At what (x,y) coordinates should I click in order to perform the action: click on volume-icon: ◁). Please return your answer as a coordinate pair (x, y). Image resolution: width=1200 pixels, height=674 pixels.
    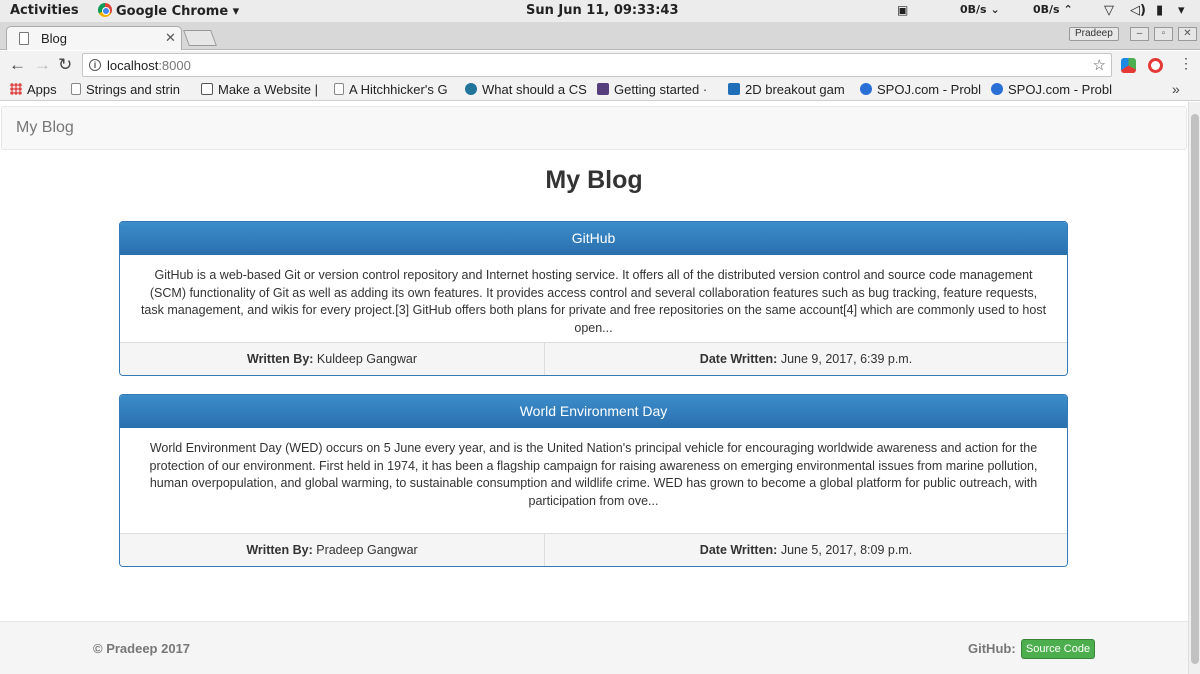
    Looking at the image, I should click on (1138, 10).